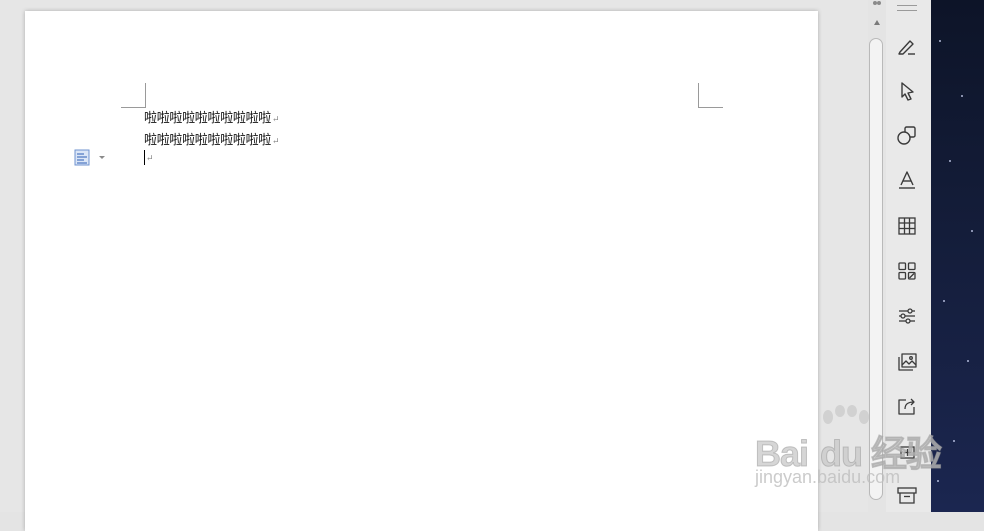 The image size is (984, 531). What do you see at coordinates (828, 477) in the screenshot?
I see `watermark-url: jingyan.baidu.com` at bounding box center [828, 477].